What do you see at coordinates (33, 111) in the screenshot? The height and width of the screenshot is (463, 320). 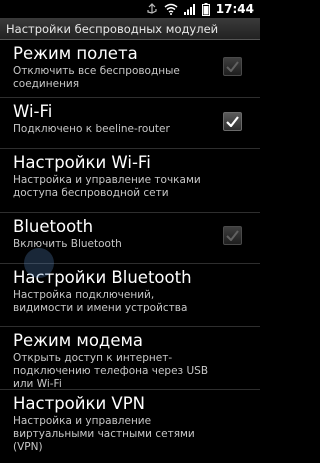 I see `setting-title: Wi-Fi` at bounding box center [33, 111].